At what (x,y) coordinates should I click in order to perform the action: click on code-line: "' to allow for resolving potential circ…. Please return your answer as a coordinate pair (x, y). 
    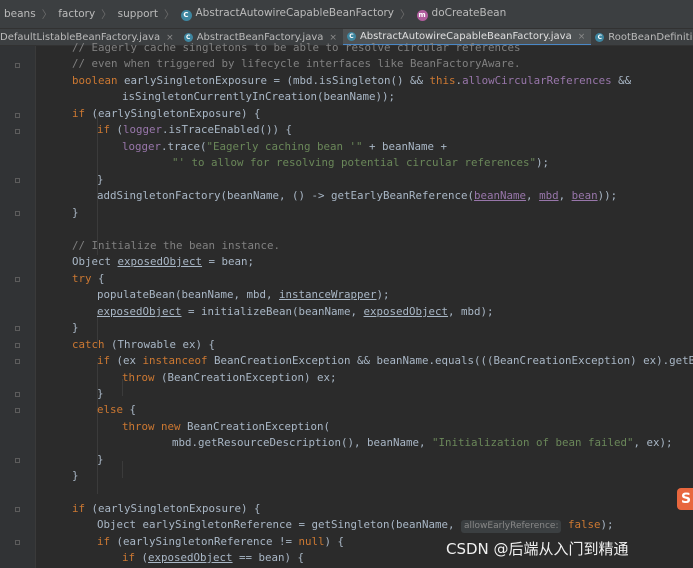
    Looking at the image, I should click on (361, 162).